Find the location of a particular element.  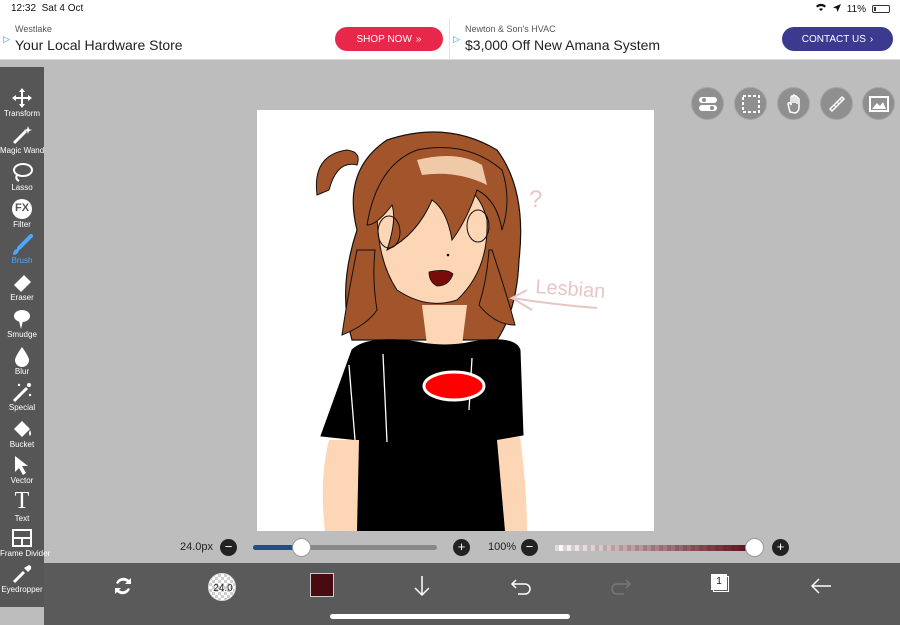

annotation-question: ? is located at coordinates (535, 199).